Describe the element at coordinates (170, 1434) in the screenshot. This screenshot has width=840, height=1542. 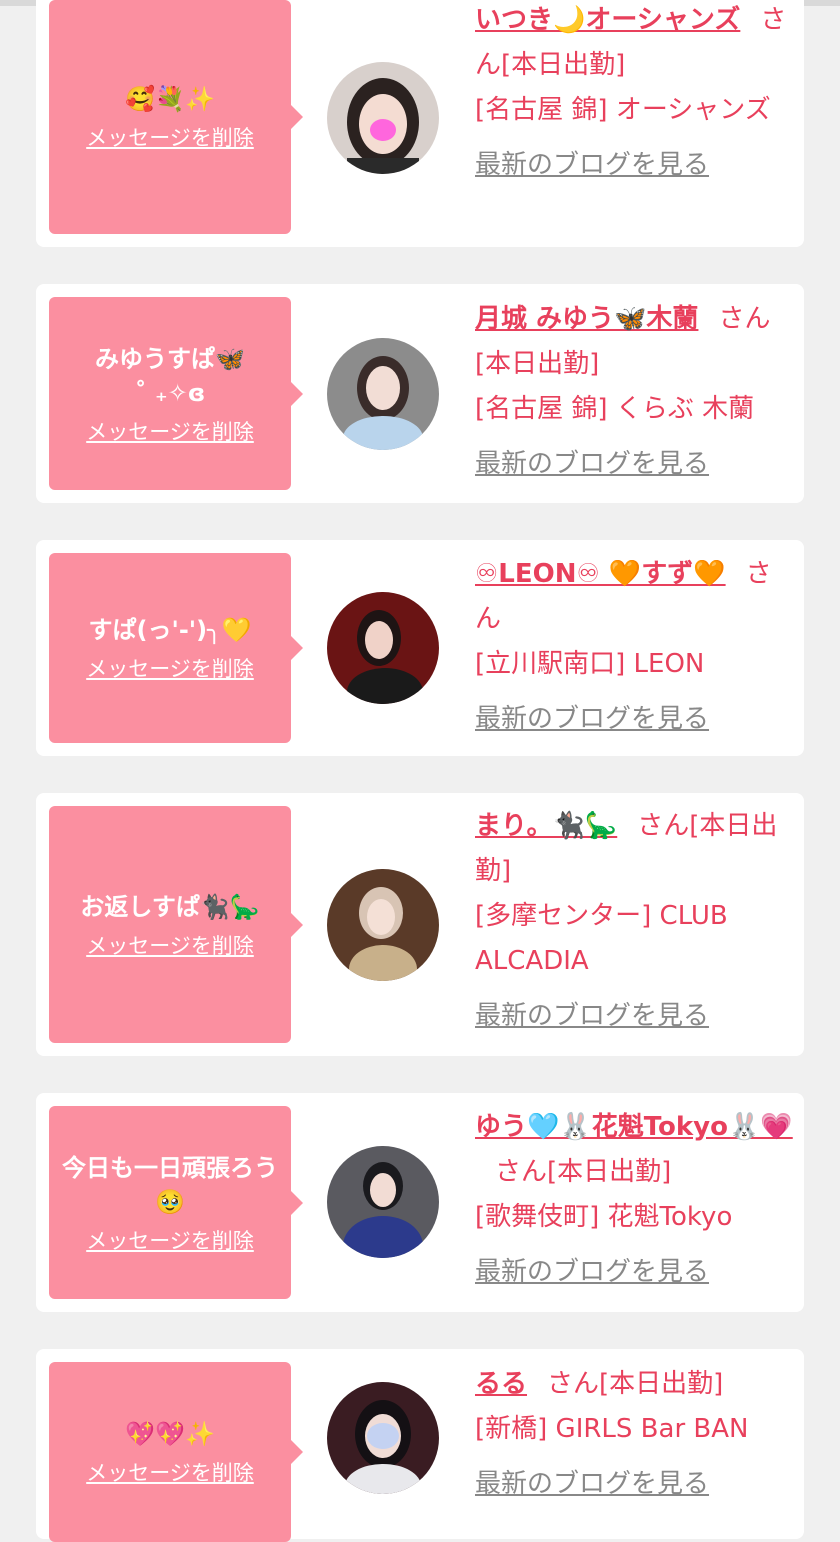
I see `message-text: 💖💖✨` at that location.